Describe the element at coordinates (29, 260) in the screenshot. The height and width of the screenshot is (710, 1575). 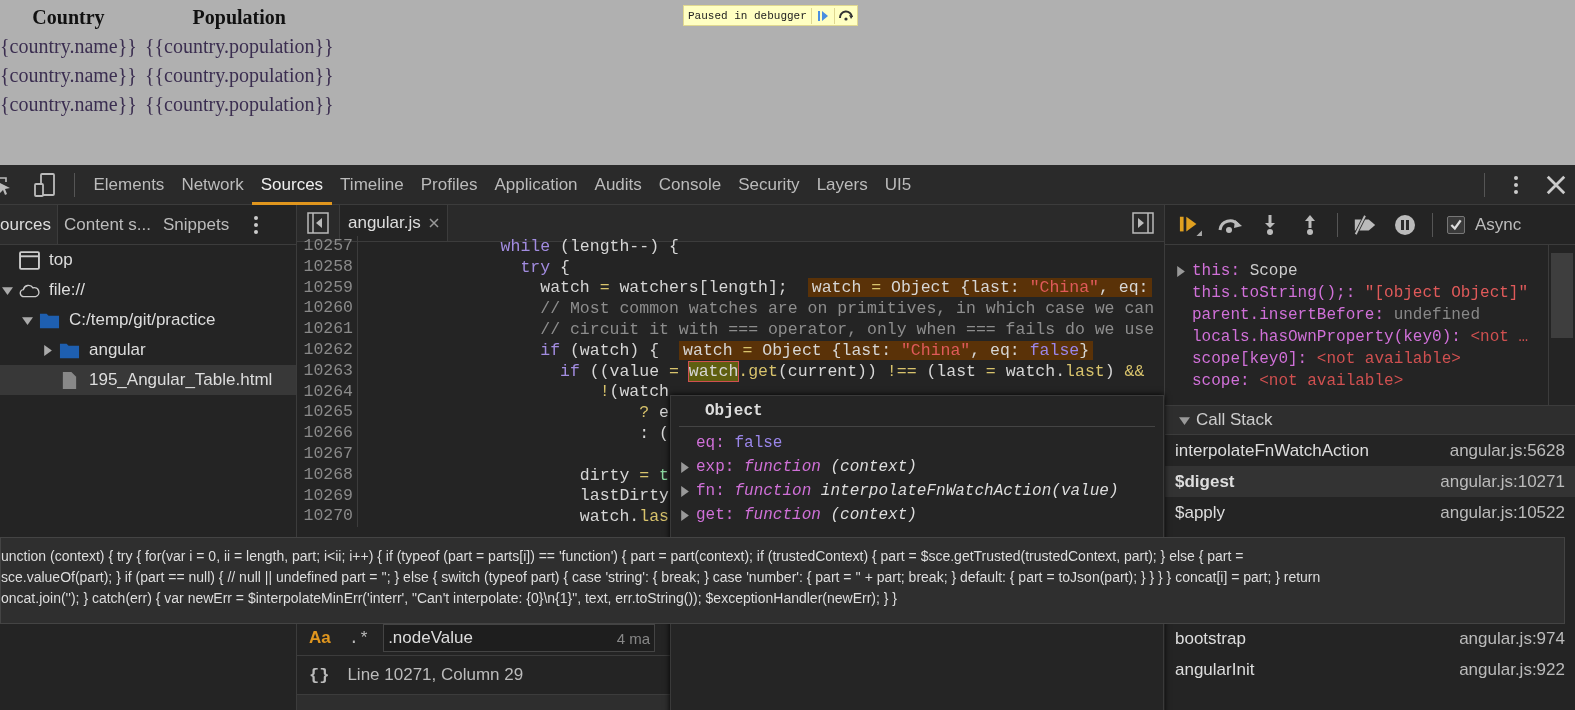
I see `frame-icon` at that location.